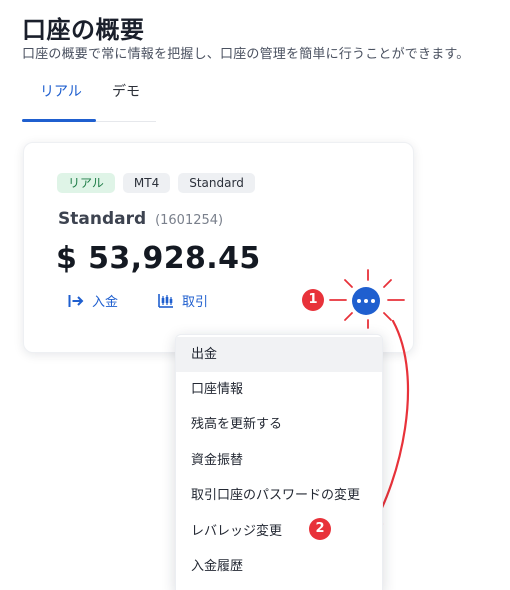  I want to click on menu-item-refresh-balance: 残高を更新する, so click(279, 424).